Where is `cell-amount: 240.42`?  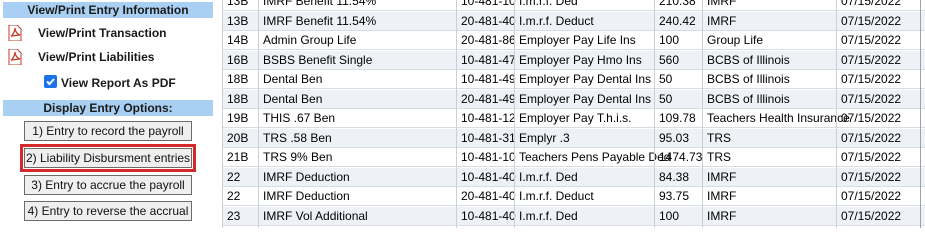 cell-amount: 240.42 is located at coordinates (677, 20).